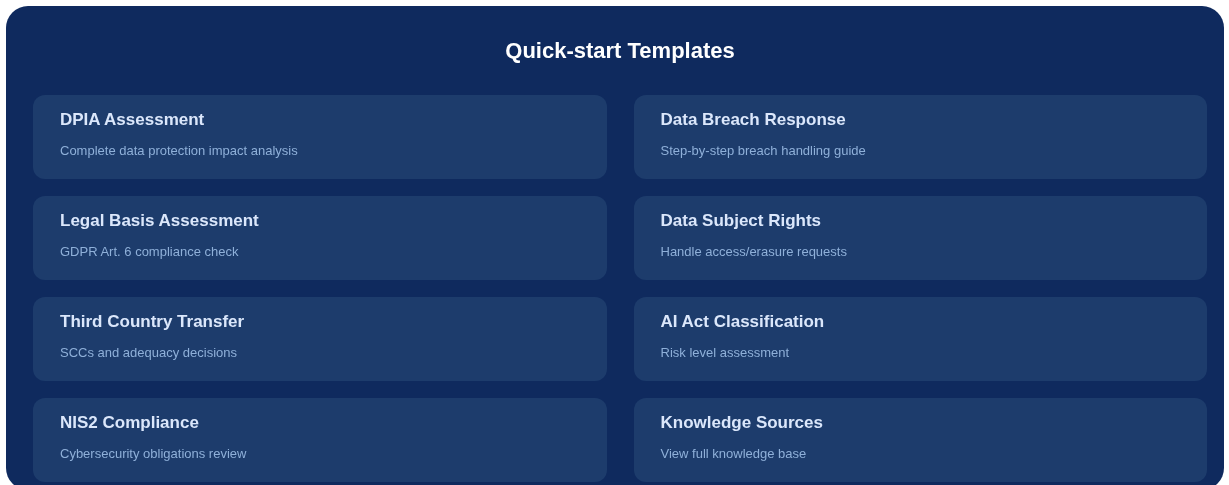 Image resolution: width=1229 pixels, height=485 pixels. I want to click on template-description: Handle access/erasure requests, so click(753, 252).